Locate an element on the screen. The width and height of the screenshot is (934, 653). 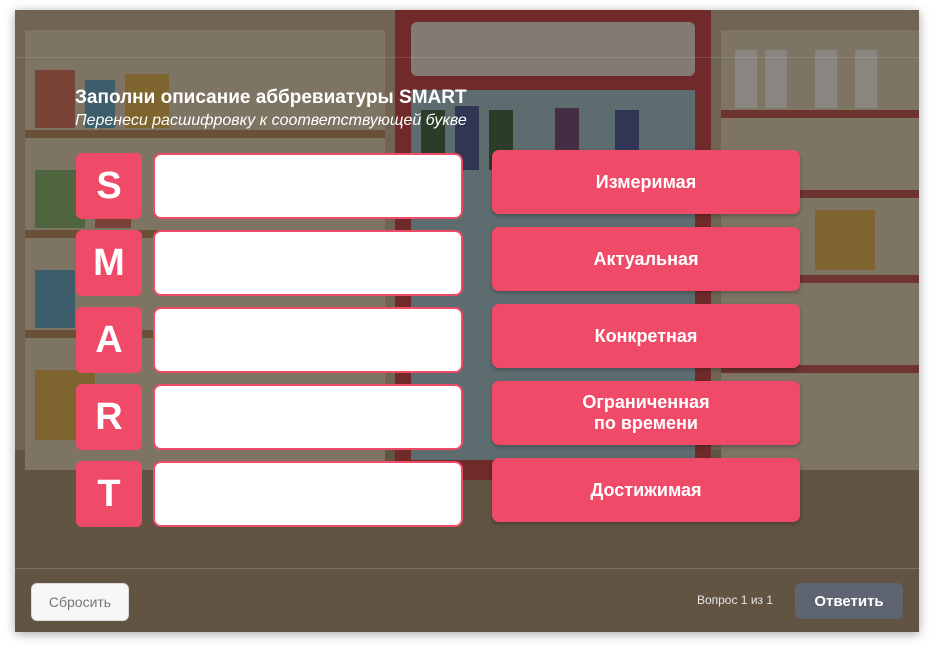
drop-slot-m is located at coordinates (308, 263).